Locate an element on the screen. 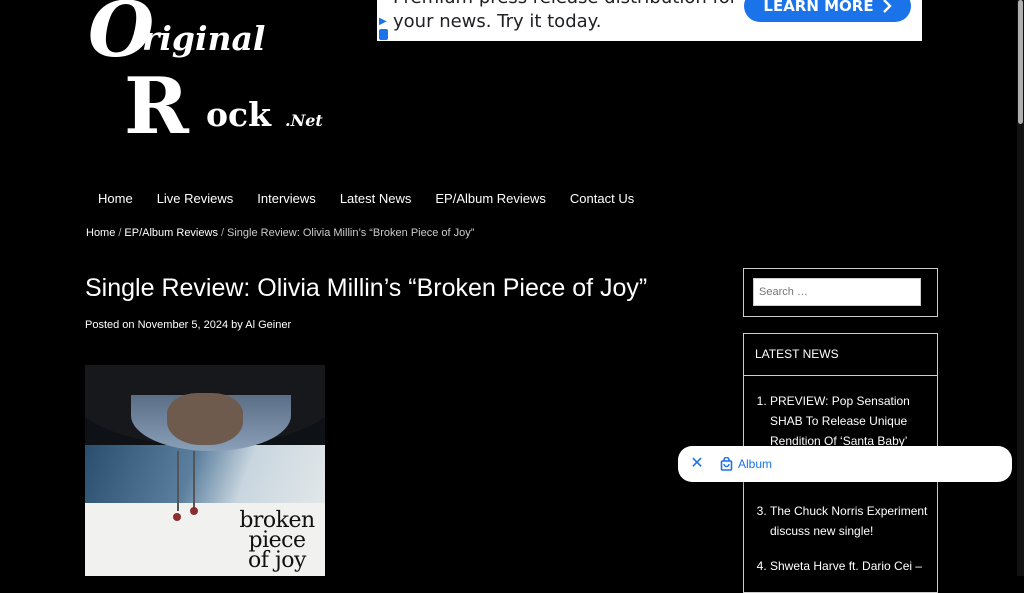 Image resolution: width=1024 pixels, height=593 pixels. scrollbar-thumb is located at coordinates (1020, 62).